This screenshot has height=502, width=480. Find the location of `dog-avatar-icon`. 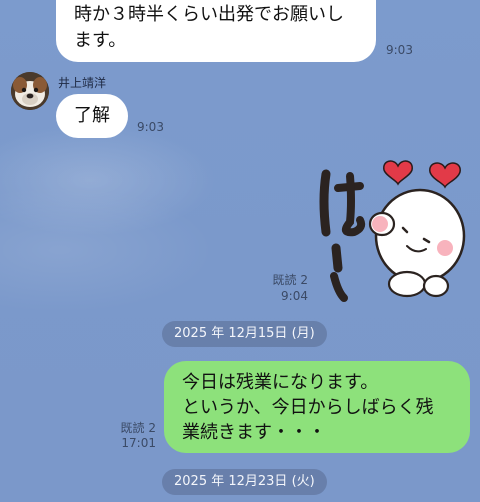

dog-avatar-icon is located at coordinates (30, 91).